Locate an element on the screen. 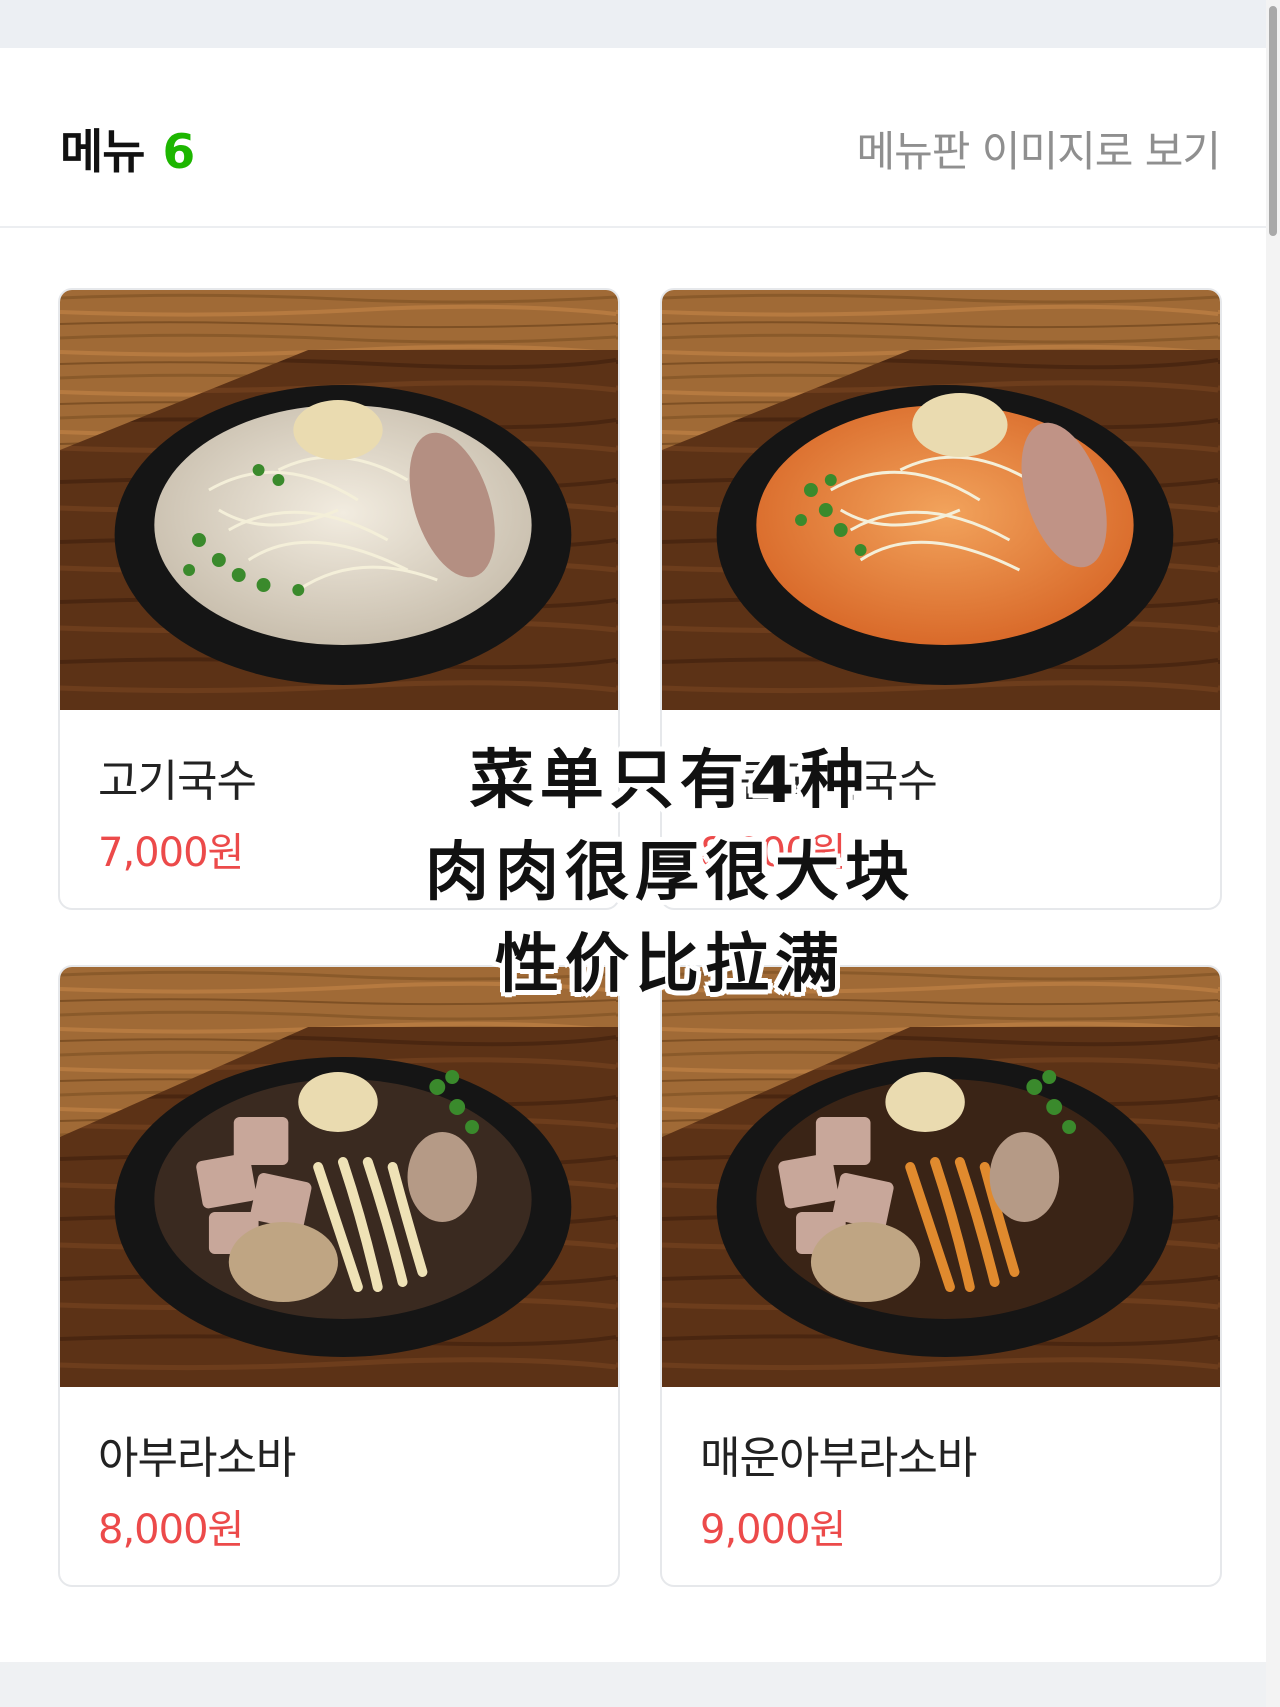 This screenshot has width=1280, height=1707. food-photo-abura-soba is located at coordinates (339, 1177).